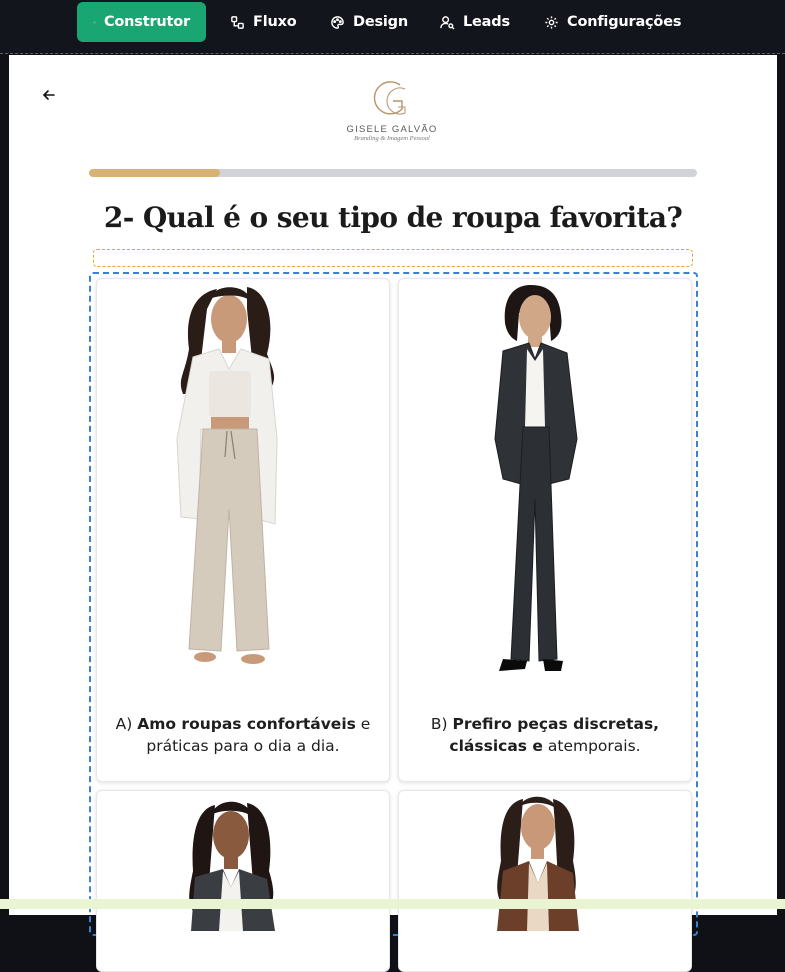 The image size is (785, 972). I want to click on question-title: 2- Qual é o seu tipo de roupa favorita?, so click(393, 217).